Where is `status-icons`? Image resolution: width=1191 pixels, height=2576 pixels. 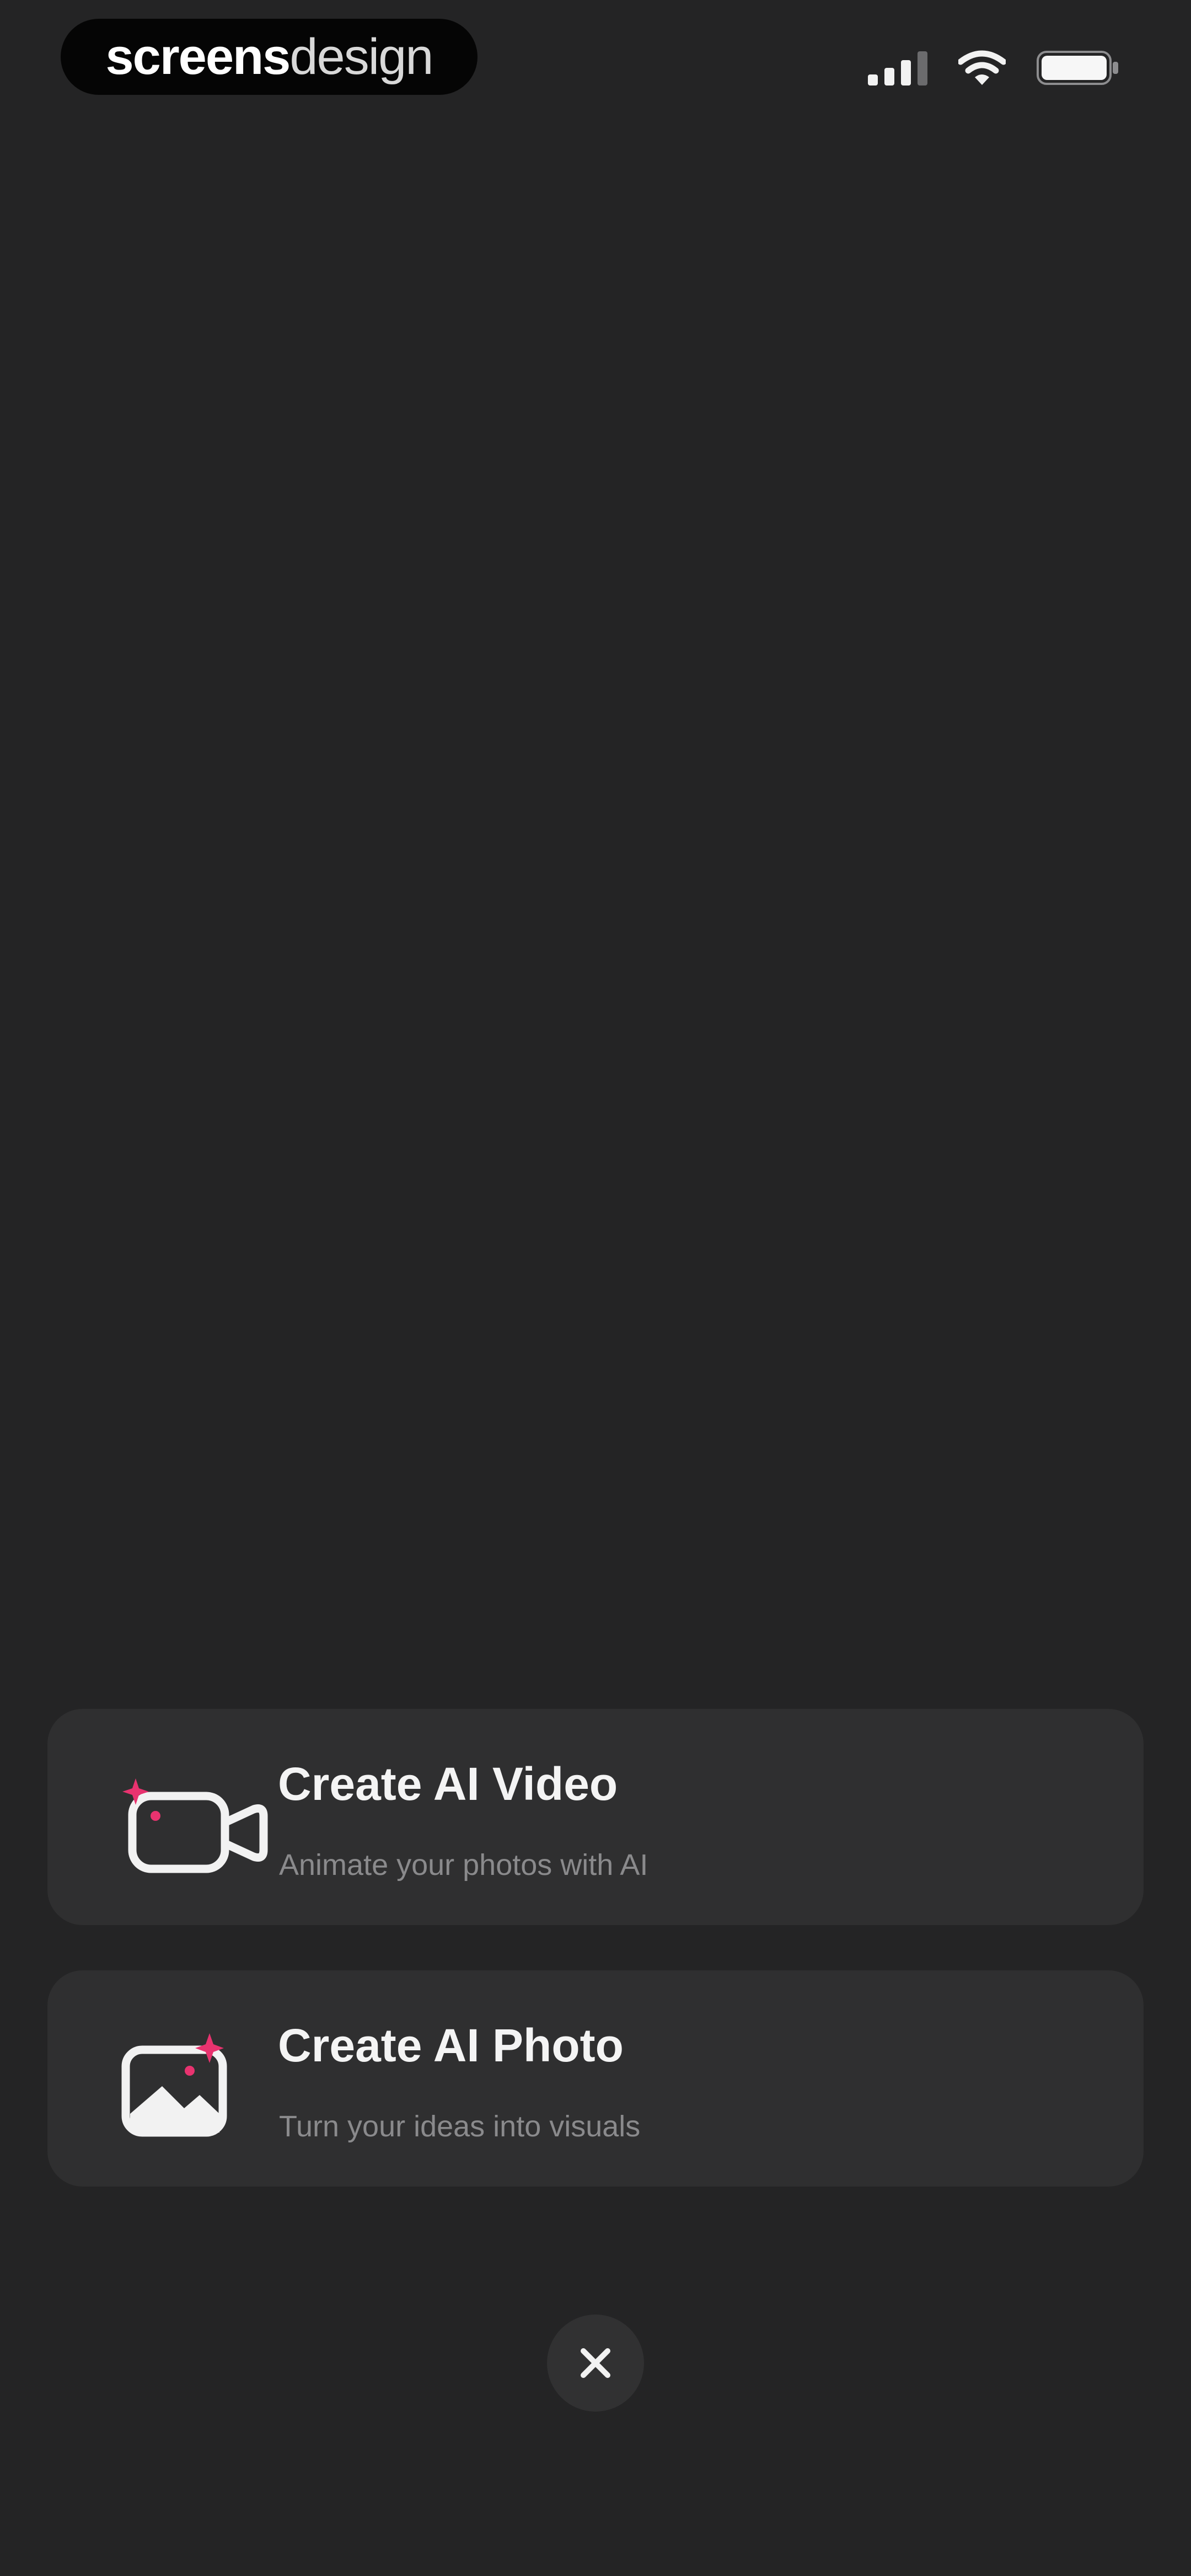 status-icons is located at coordinates (993, 67).